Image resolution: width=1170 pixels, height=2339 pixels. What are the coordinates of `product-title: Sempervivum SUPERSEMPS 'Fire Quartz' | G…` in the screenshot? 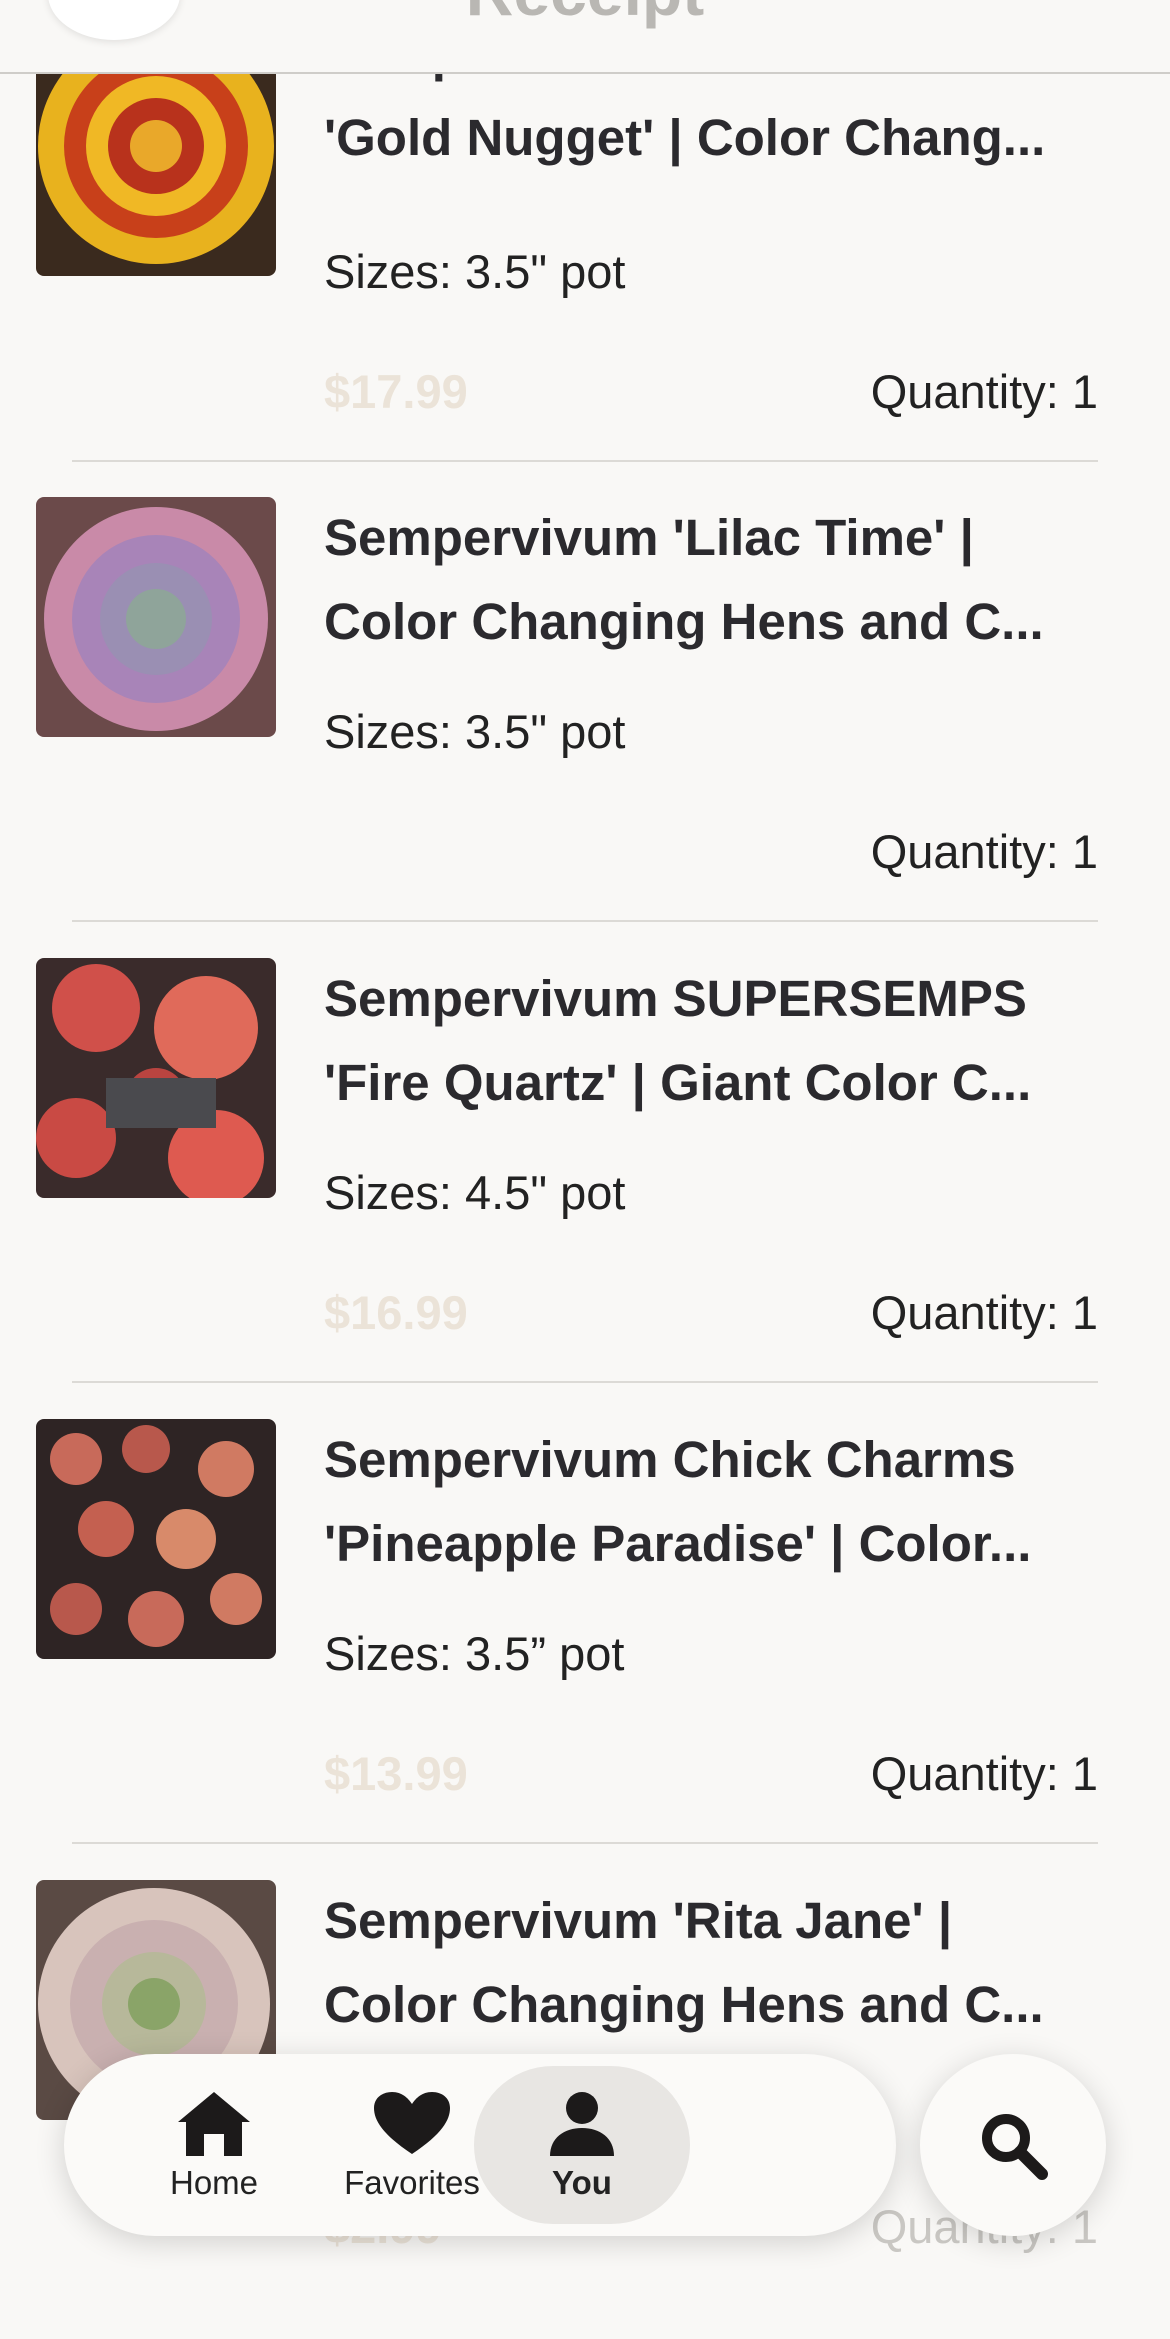 It's located at (714, 1041).